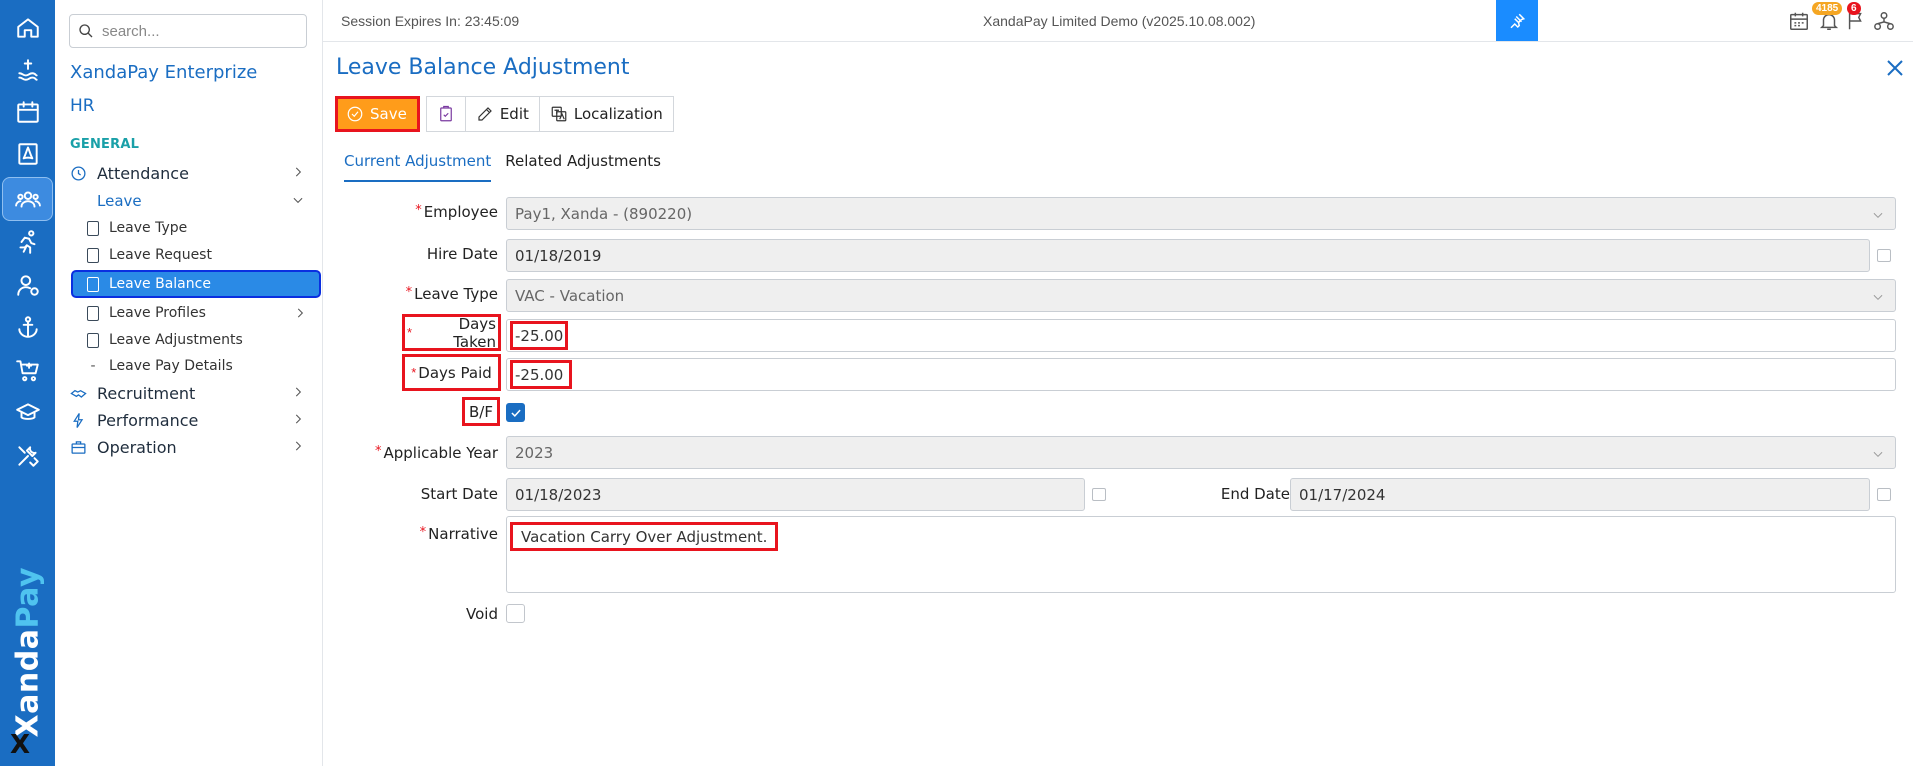  I want to click on save-label: Save, so click(388, 114).